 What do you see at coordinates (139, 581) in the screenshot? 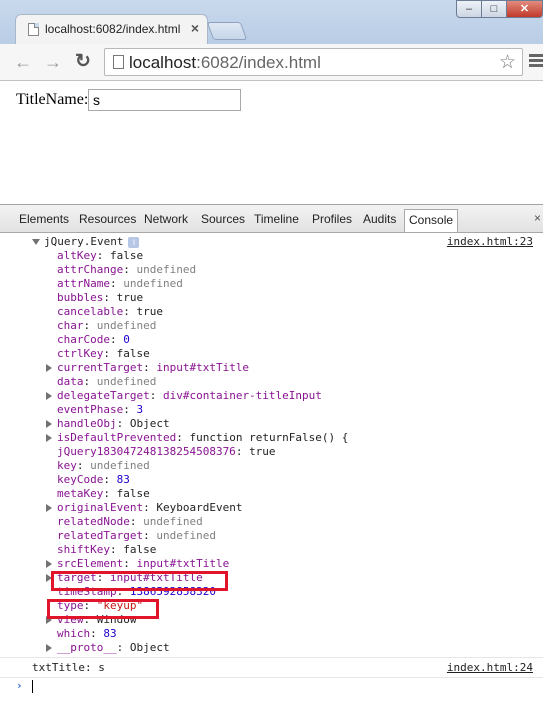
I see `highlight-box-target` at bounding box center [139, 581].